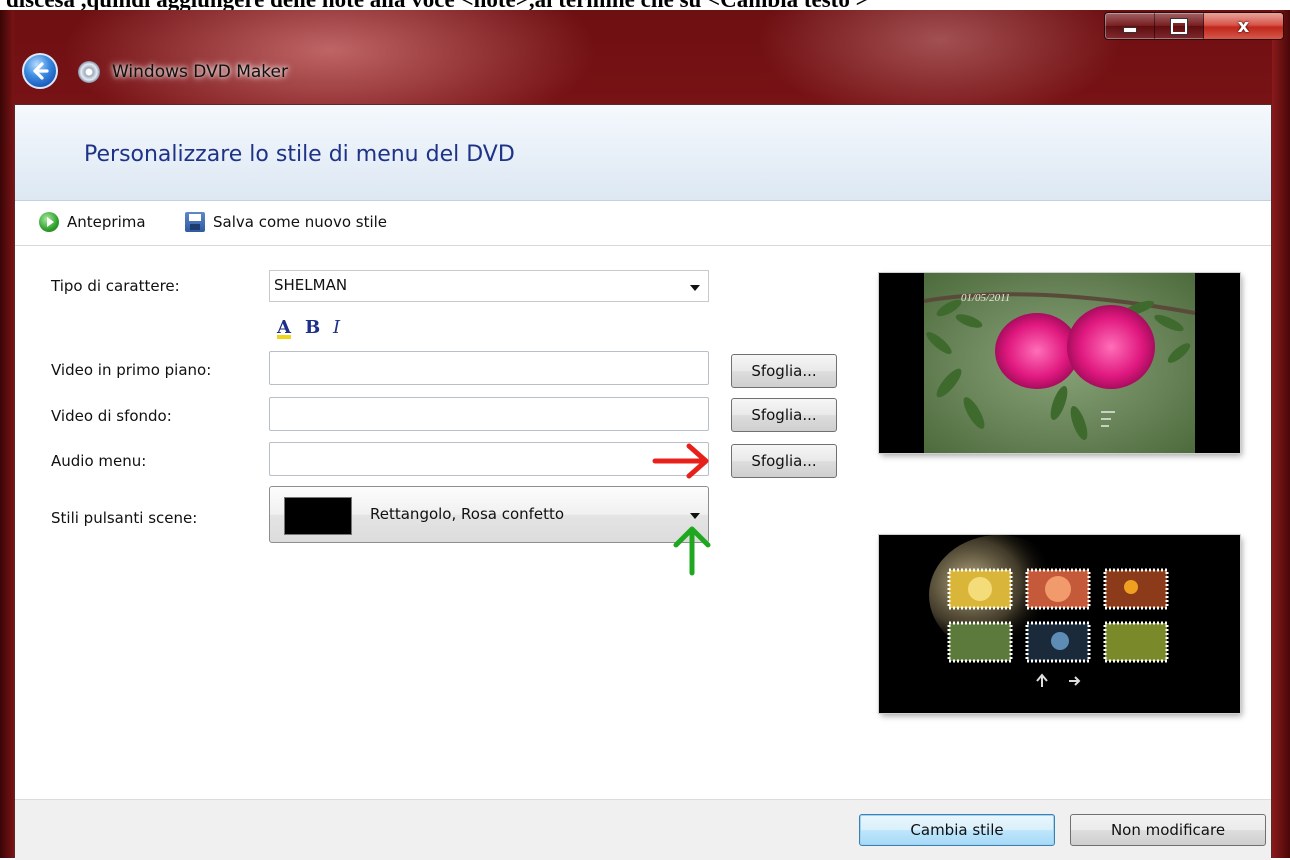  Describe the element at coordinates (49, 222) in the screenshot. I see `play-icon` at that location.